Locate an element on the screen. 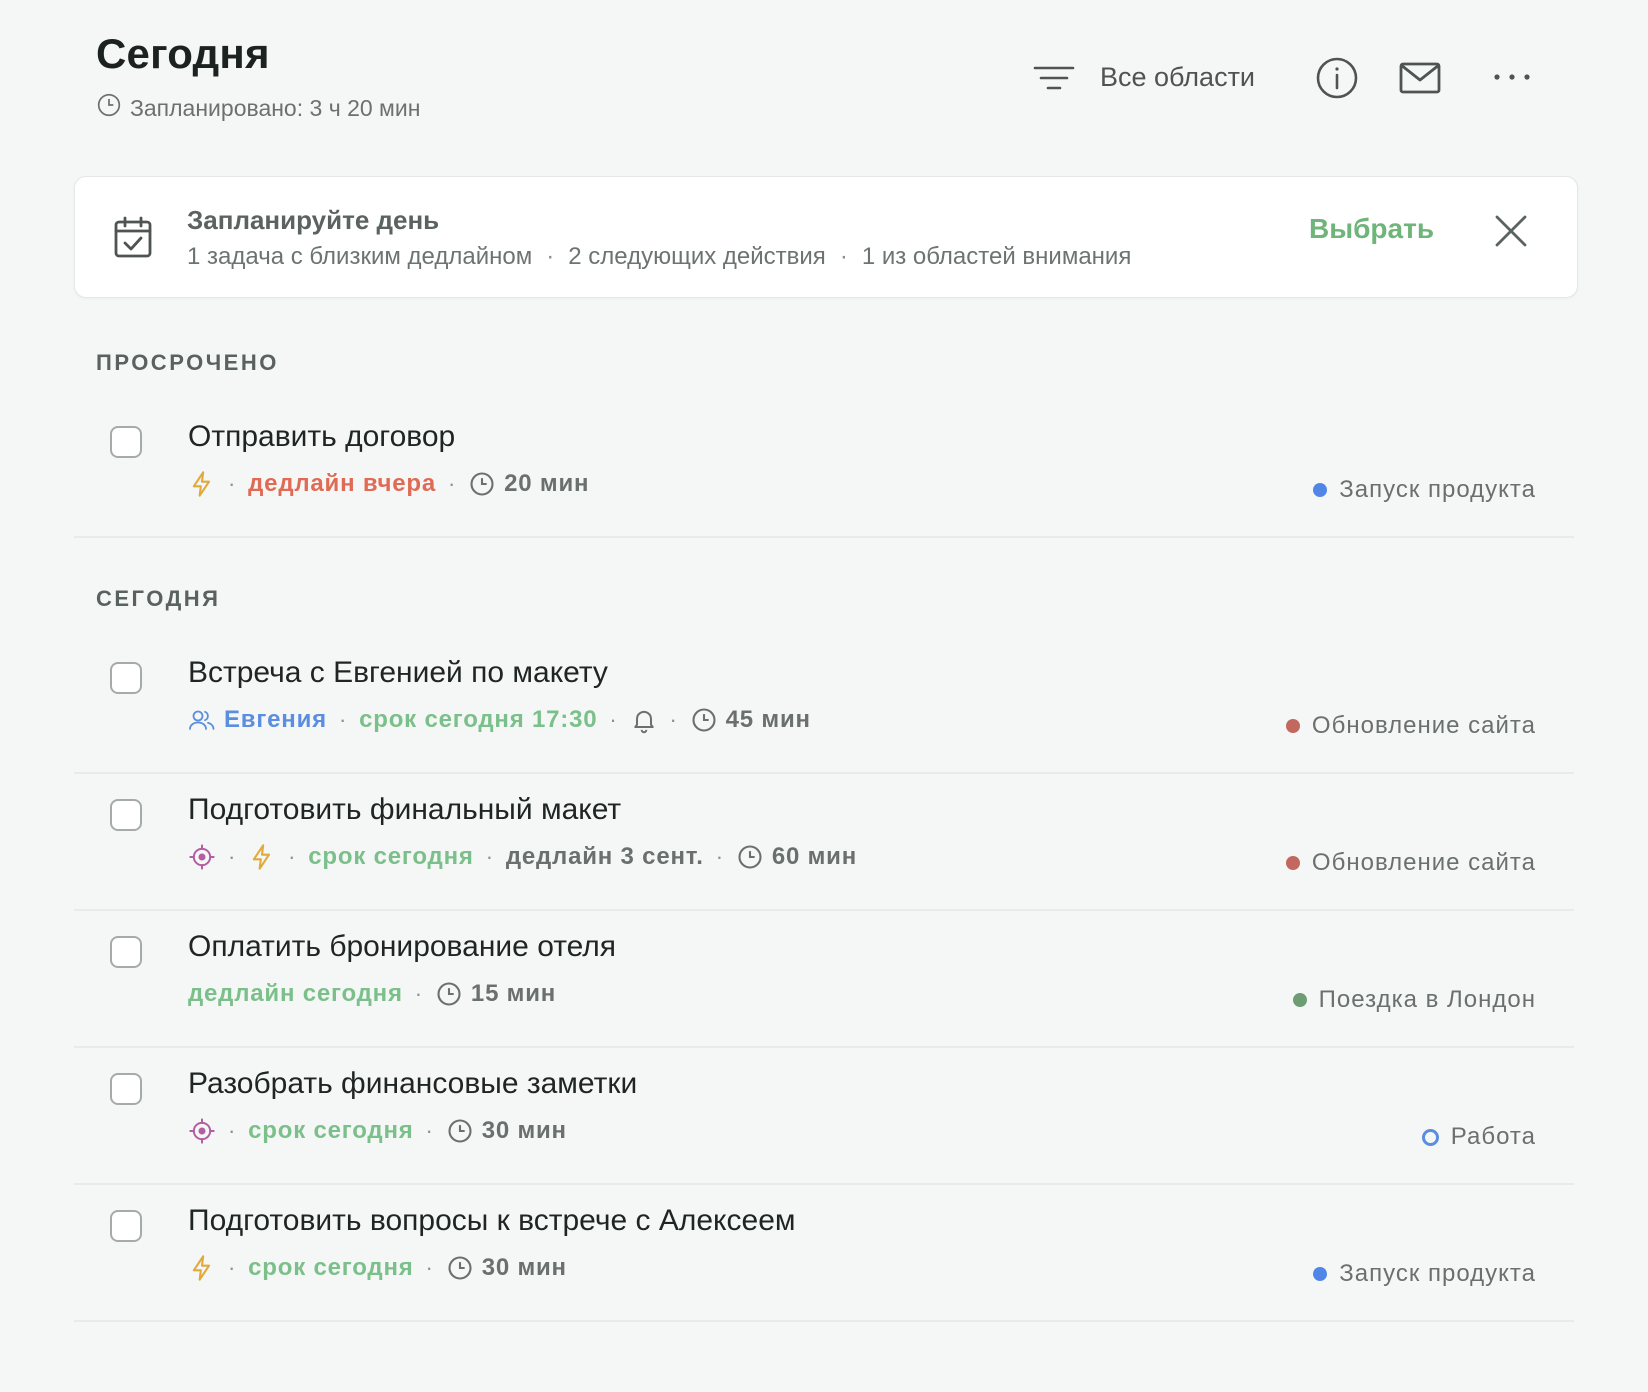 The height and width of the screenshot is (1392, 1648). area-filter-button: Все области is located at coordinates (1143, 77).